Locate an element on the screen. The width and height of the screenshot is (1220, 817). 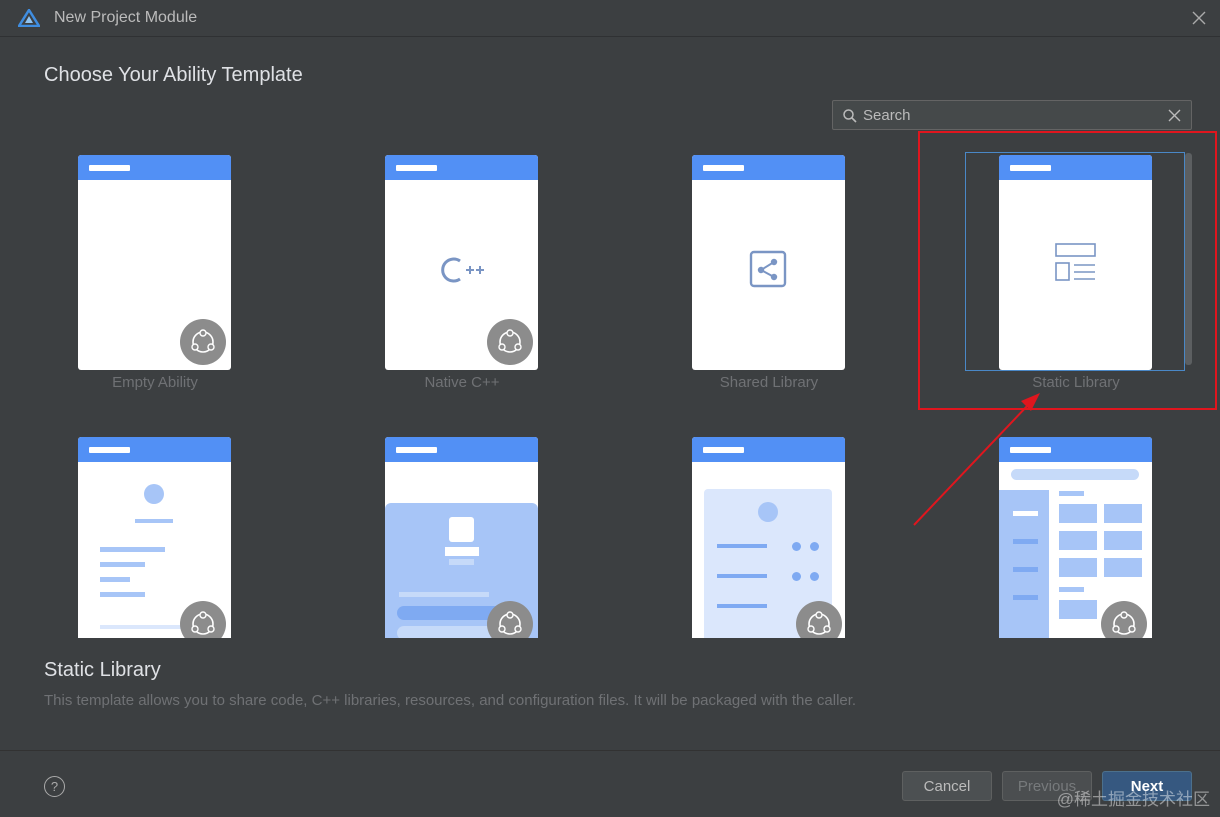
search-input is located at coordinates (1013, 115).